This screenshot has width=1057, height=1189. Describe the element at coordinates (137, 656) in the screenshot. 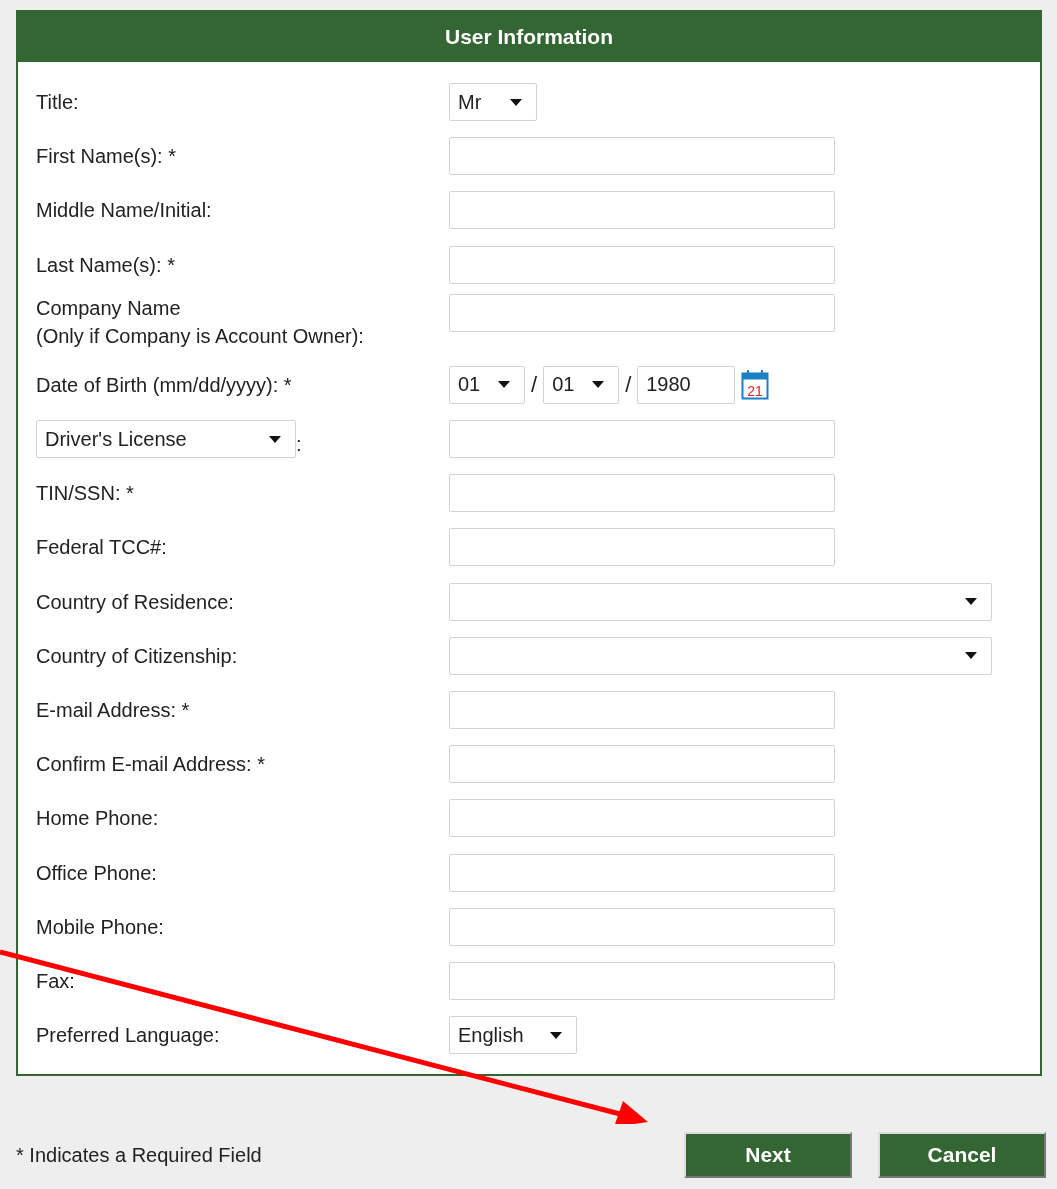

I see `field-label: Country of Citizenship:` at that location.